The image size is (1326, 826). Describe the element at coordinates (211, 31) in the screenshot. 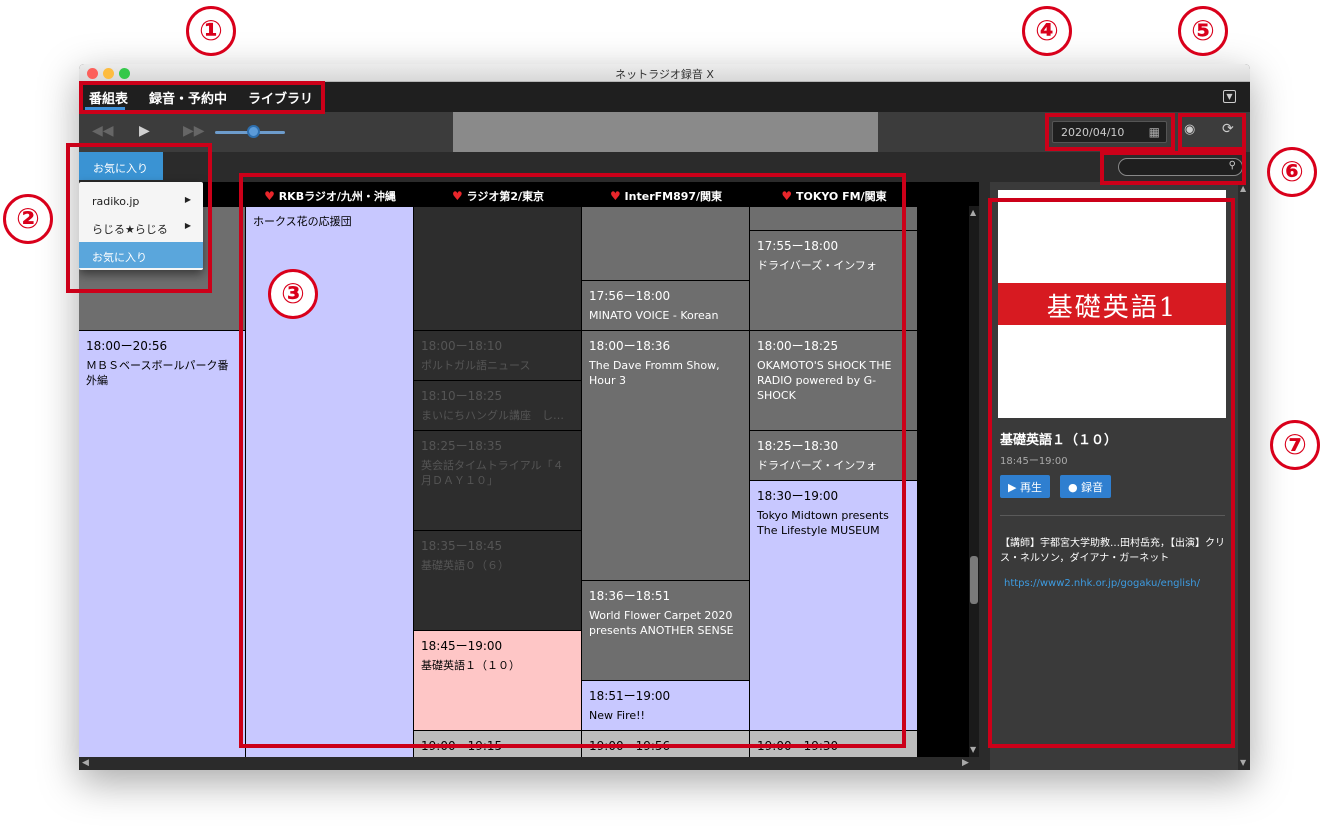

I see `annotation-badge-1: ①` at that location.